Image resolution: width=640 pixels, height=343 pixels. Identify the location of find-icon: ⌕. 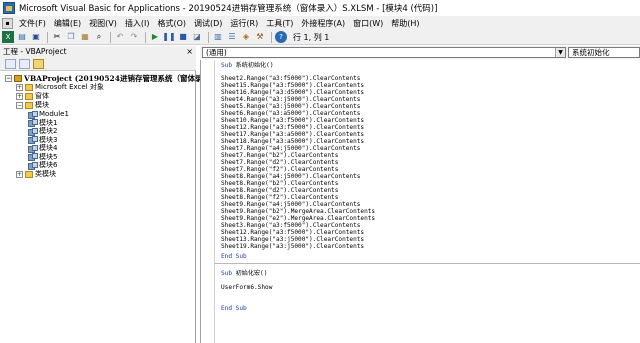
(99, 37).